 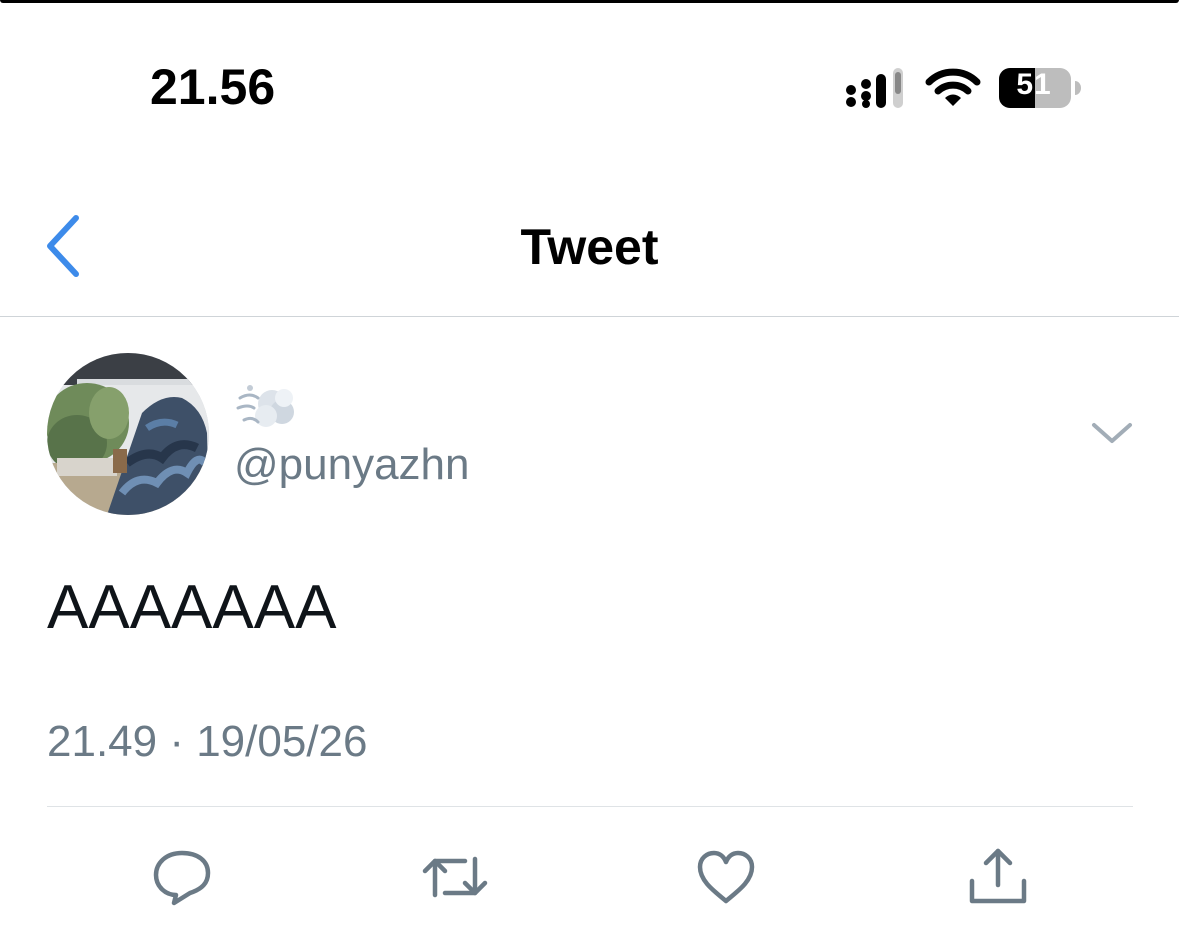 What do you see at coordinates (590, 806) in the screenshot?
I see `divider` at bounding box center [590, 806].